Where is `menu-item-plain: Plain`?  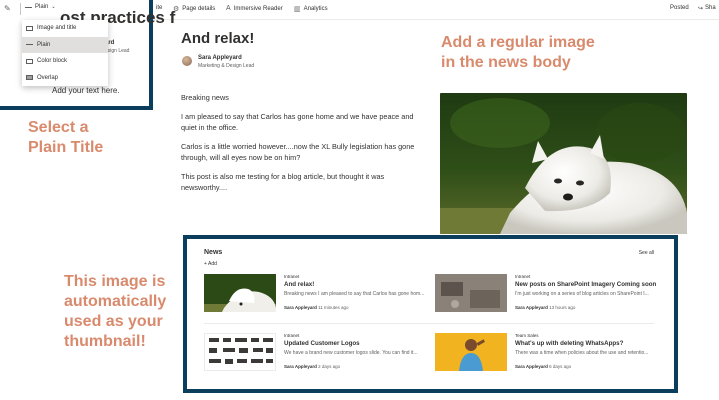 menu-item-plain: Plain is located at coordinates (65, 44).